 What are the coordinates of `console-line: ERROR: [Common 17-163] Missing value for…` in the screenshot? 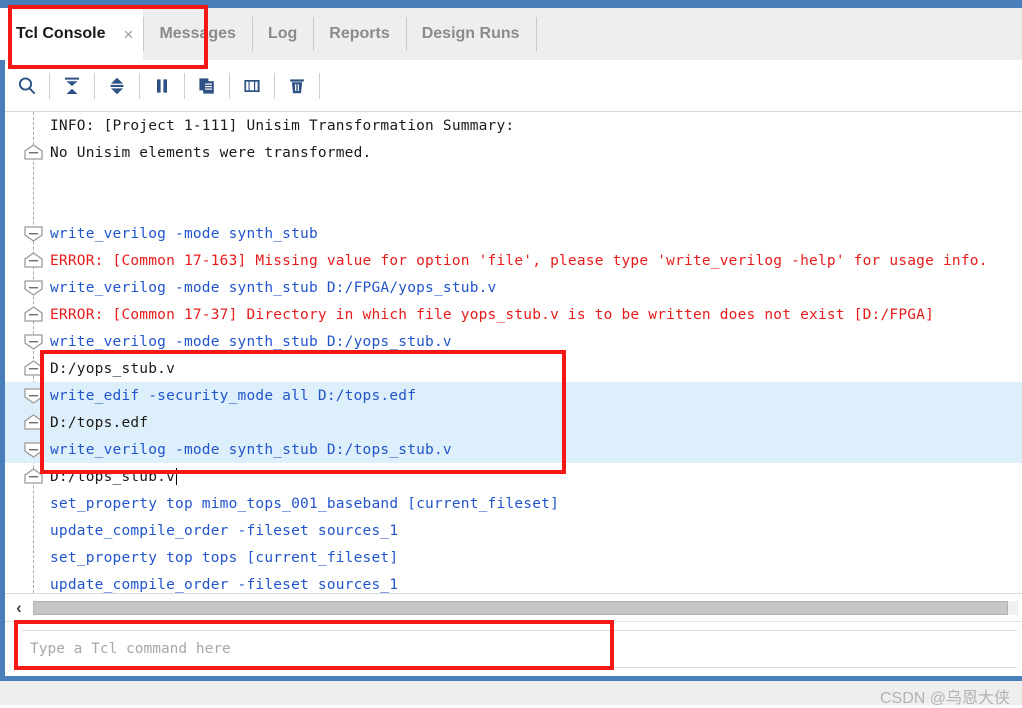 It's located at (513, 260).